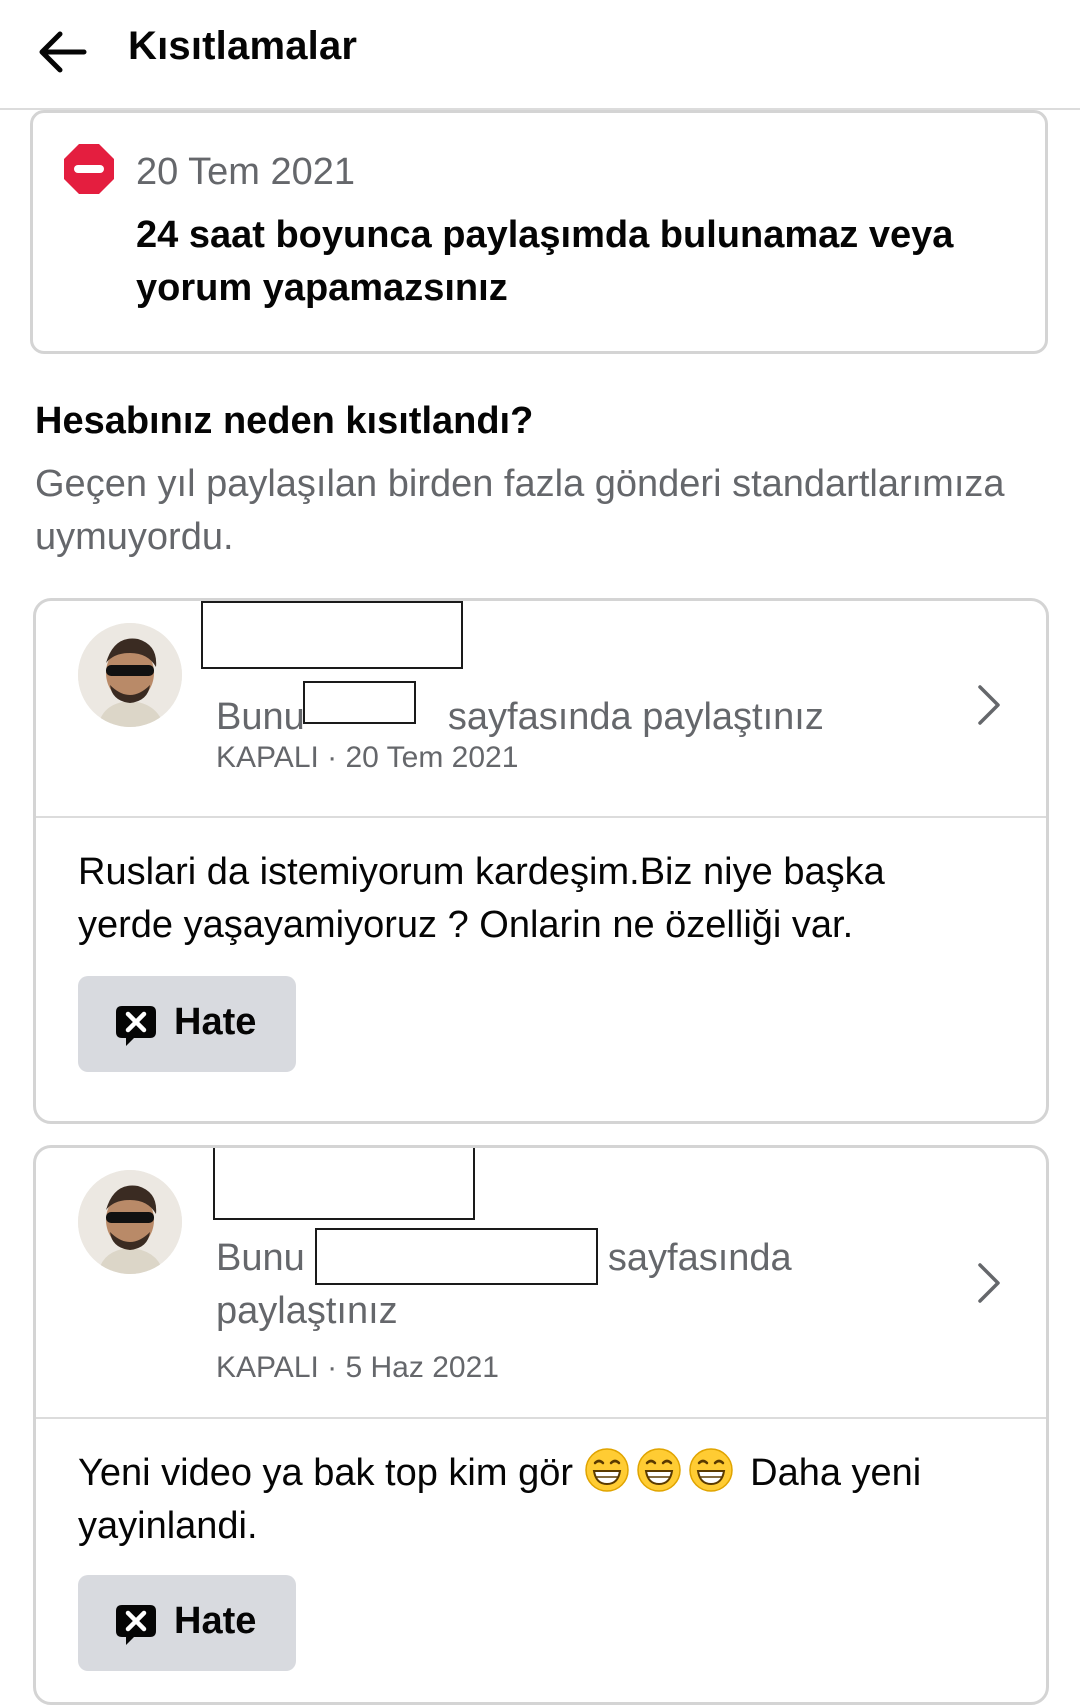 The image size is (1080, 1705). What do you see at coordinates (89, 169) in the screenshot?
I see `stop-icon` at bounding box center [89, 169].